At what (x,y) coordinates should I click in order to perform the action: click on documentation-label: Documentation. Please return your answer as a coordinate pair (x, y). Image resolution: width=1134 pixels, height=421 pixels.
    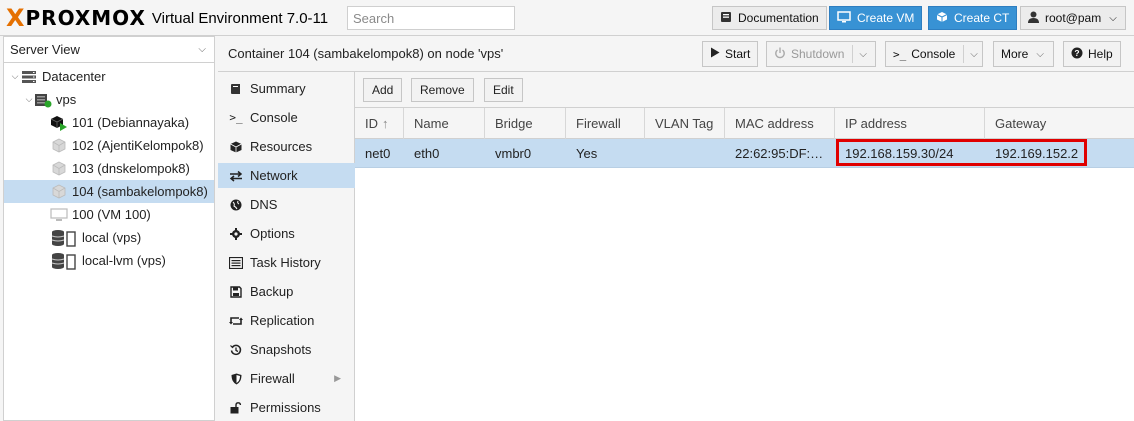
    Looking at the image, I should click on (778, 18).